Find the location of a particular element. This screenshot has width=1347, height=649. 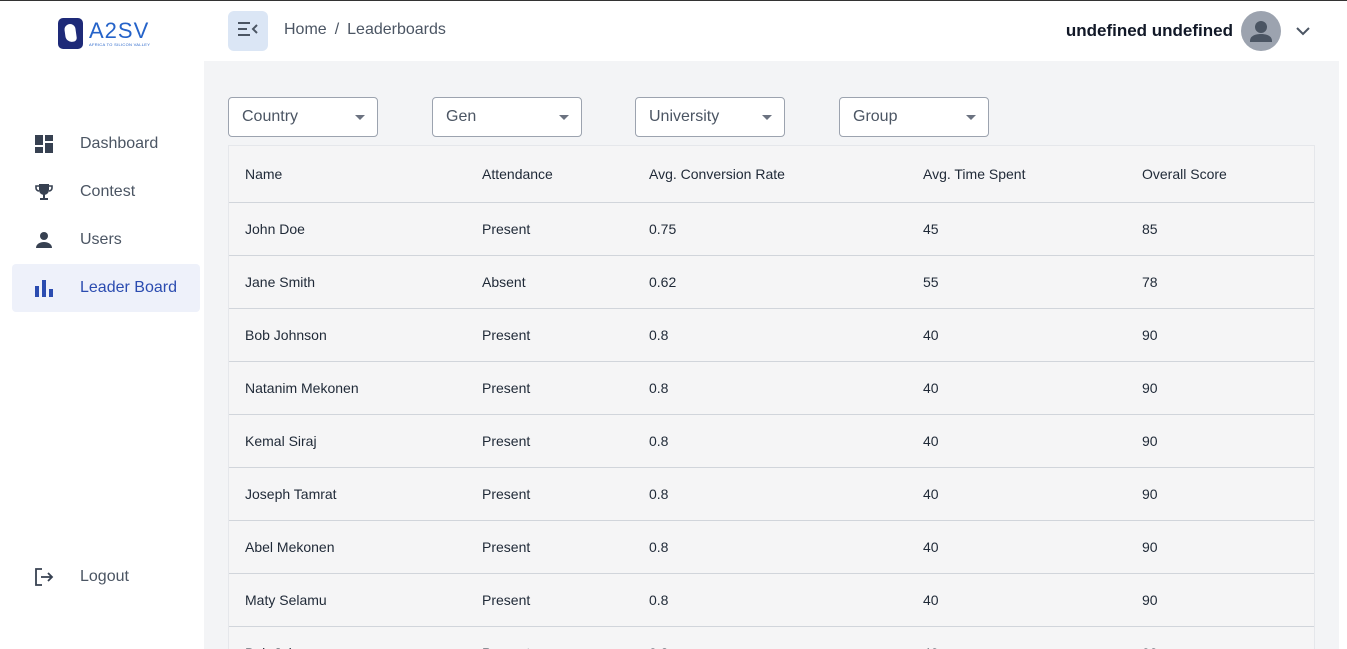

table-row: John Doe Present 0.75 45 85 is located at coordinates (771, 229).